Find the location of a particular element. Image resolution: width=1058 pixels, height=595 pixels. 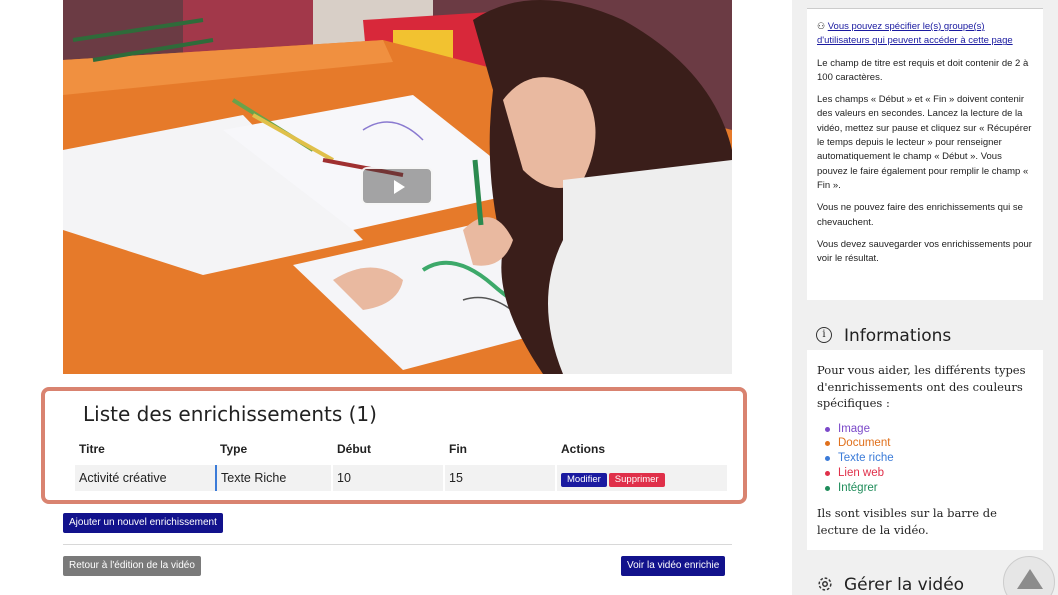

legend-item-lien-web: Lien web is located at coordinates (929, 473).